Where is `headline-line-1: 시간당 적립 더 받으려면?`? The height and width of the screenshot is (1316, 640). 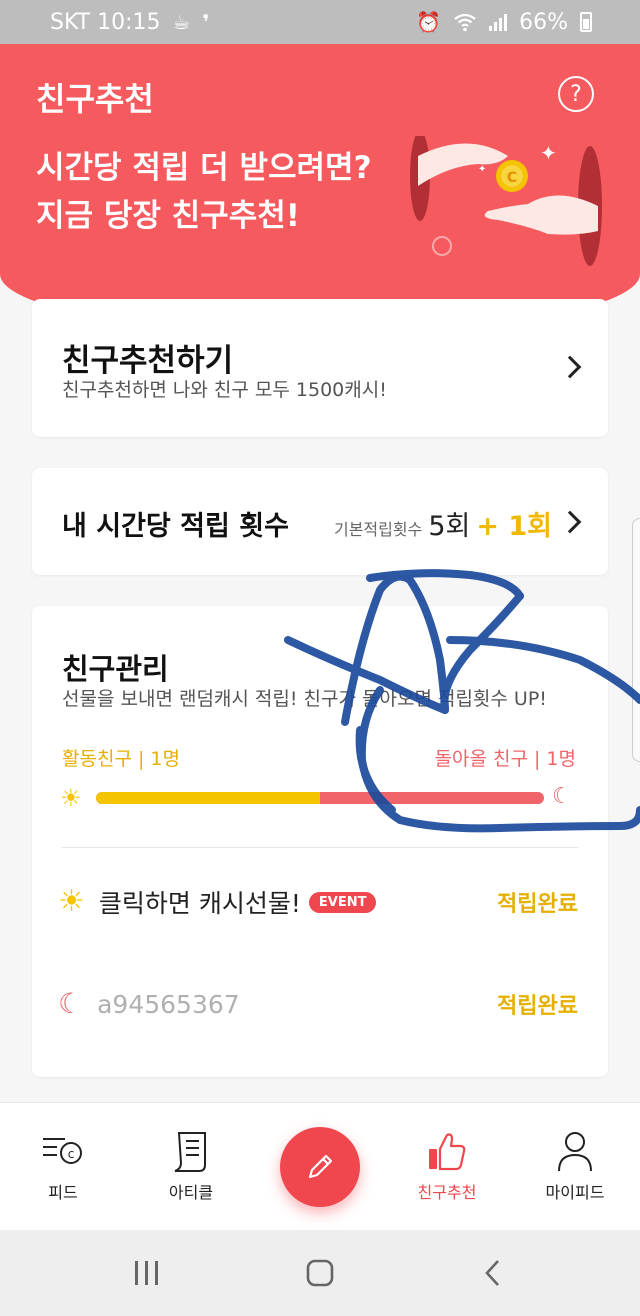 headline-line-1: 시간당 적립 더 받으려면? is located at coordinates (204, 168).